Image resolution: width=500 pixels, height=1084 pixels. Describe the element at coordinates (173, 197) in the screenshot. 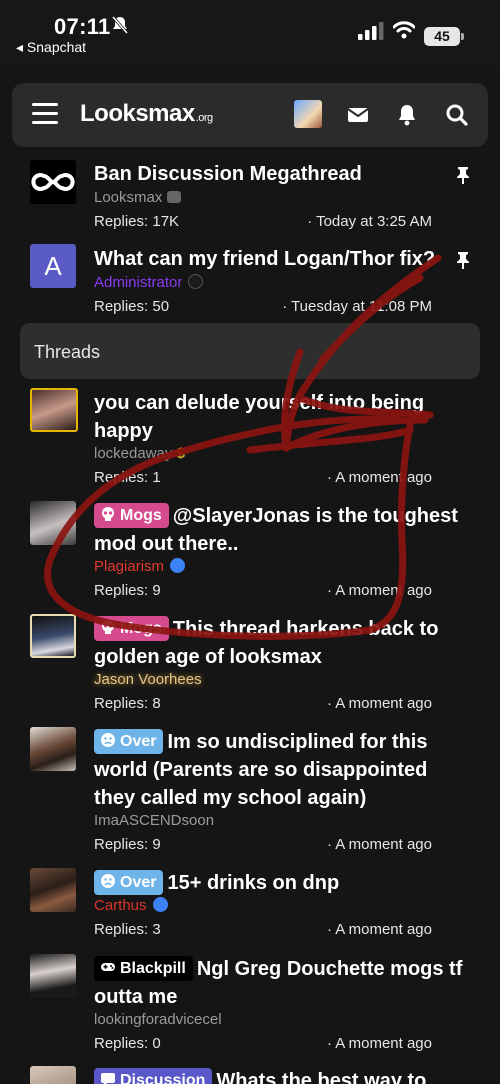

I see `robot-icon` at that location.